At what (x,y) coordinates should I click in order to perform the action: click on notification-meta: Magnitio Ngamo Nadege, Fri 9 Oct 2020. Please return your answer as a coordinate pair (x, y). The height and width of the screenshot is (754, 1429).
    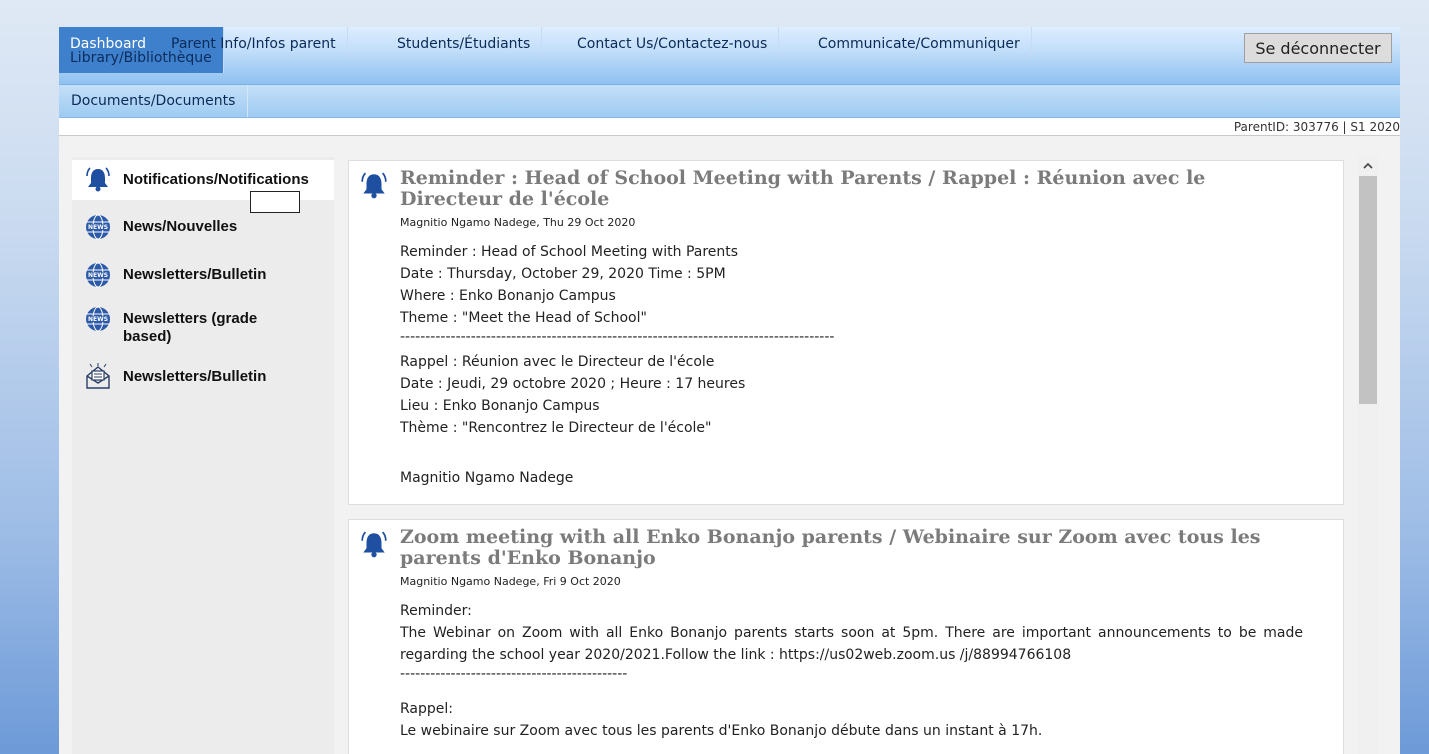
    Looking at the image, I should click on (510, 581).